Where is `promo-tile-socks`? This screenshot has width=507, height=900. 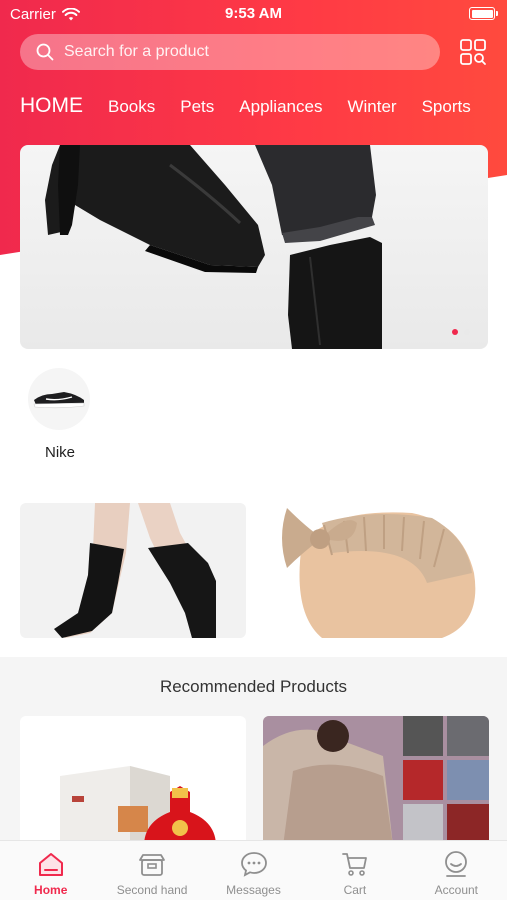
promo-tile-socks is located at coordinates (133, 570).